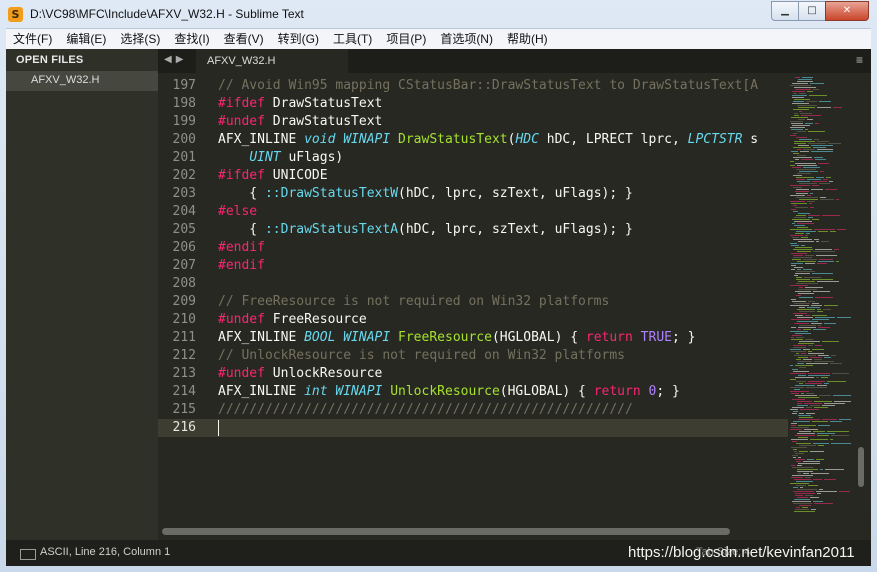 The height and width of the screenshot is (572, 877). Describe the element at coordinates (184, 139) in the screenshot. I see `line-number: 200` at that location.